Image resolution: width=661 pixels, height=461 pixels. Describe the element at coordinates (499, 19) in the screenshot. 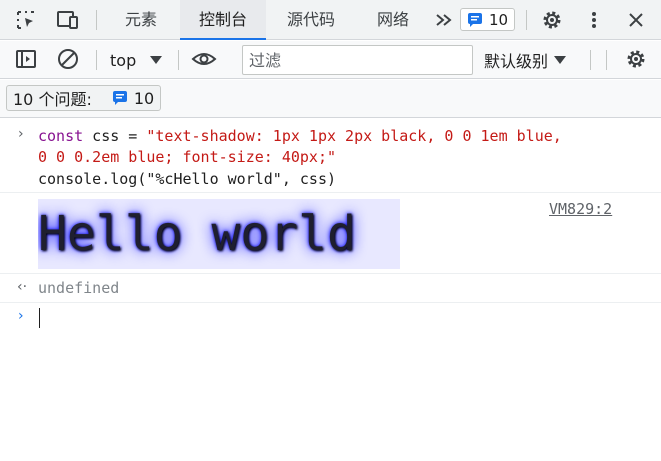

I see `issues-badge-count: 10` at that location.